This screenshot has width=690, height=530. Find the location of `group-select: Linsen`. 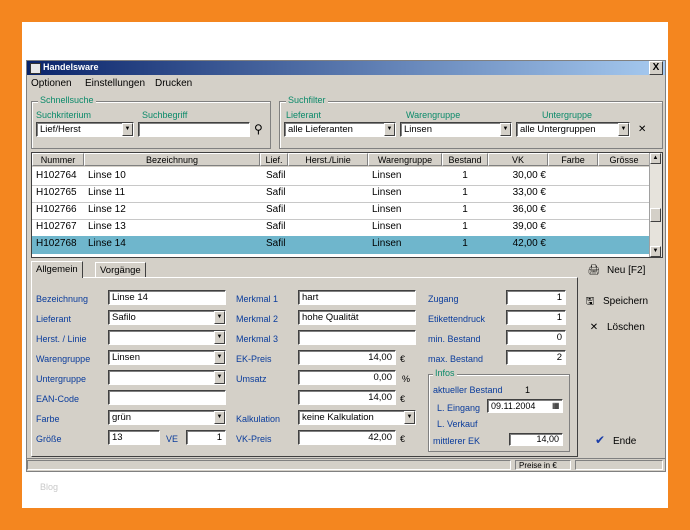

group-select: Linsen is located at coordinates (456, 129).